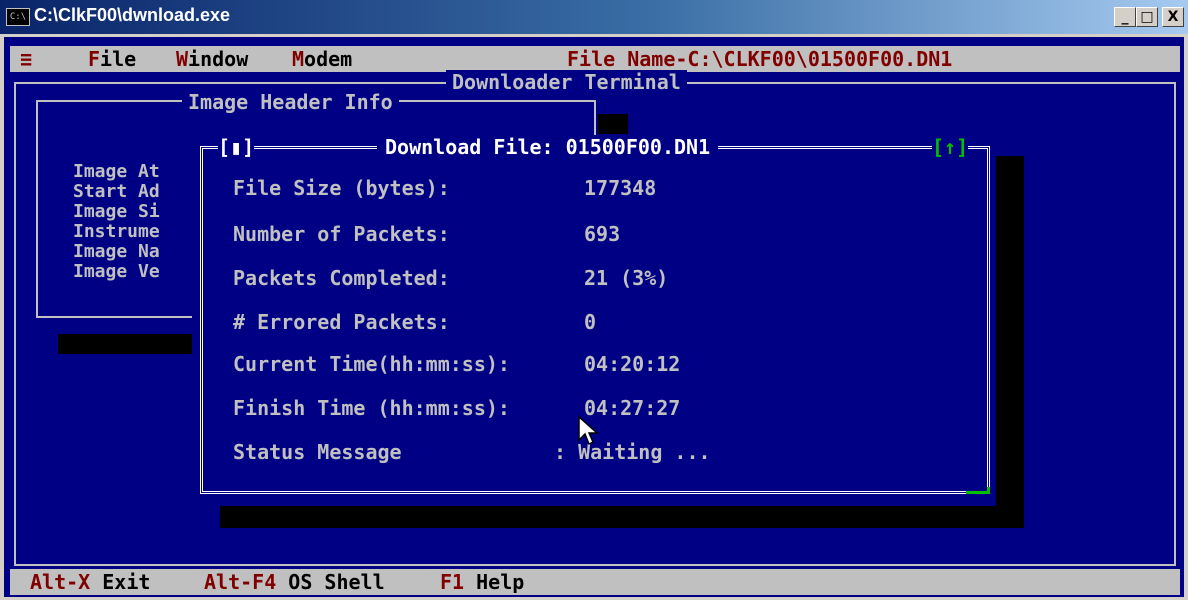 This screenshot has height=600, width=1188. I want to click on packets-label: Number of Packets:, so click(341, 234).